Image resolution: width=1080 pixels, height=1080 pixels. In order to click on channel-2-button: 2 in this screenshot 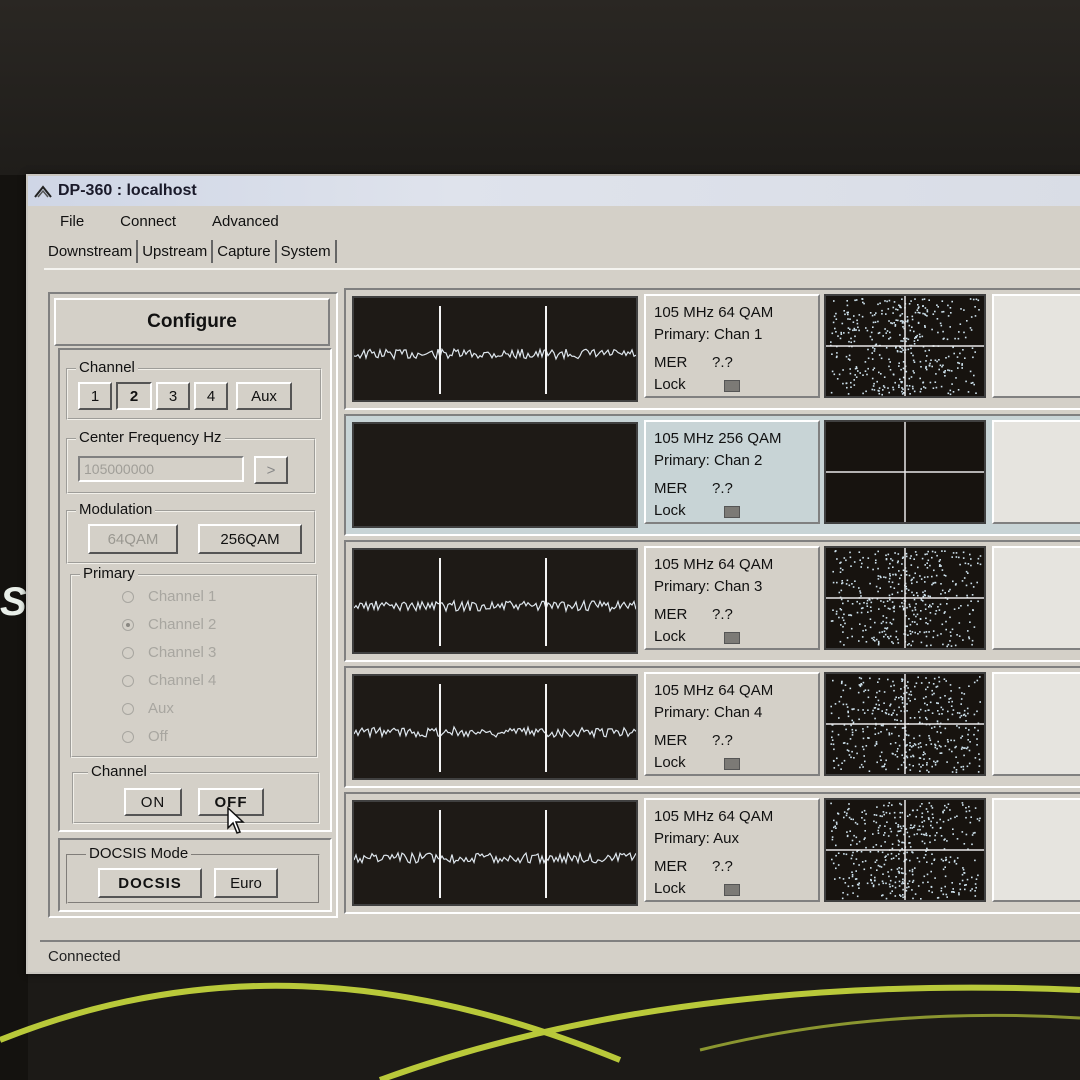, I will do `click(134, 396)`.